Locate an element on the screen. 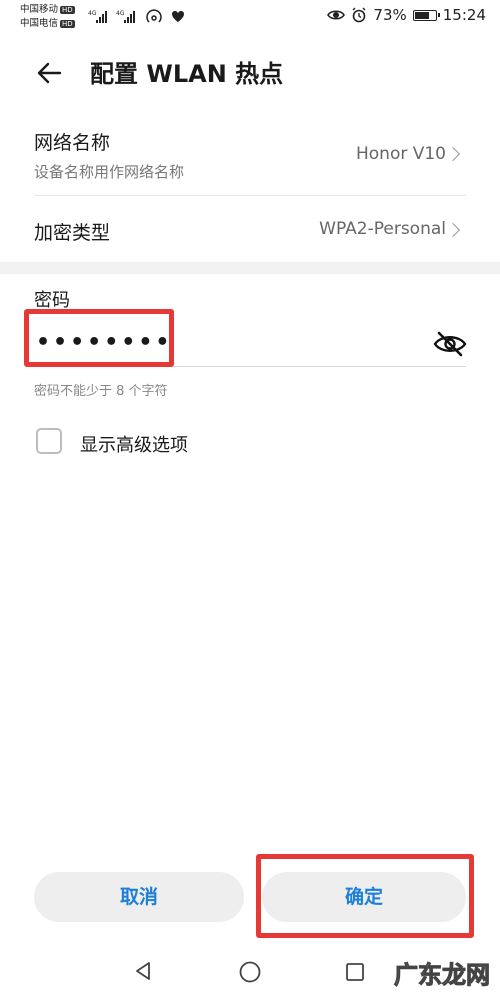 This screenshot has height=1000, width=500. net-badge-2: 4G is located at coordinates (120, 13).